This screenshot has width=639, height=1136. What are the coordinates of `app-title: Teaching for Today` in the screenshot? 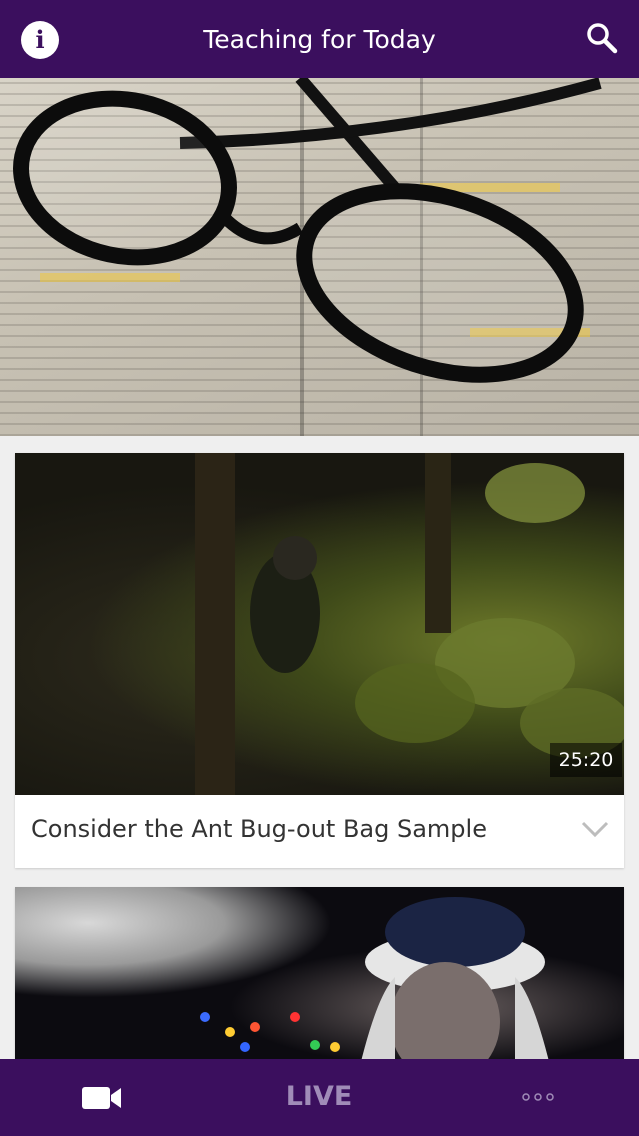 It's located at (319, 39).